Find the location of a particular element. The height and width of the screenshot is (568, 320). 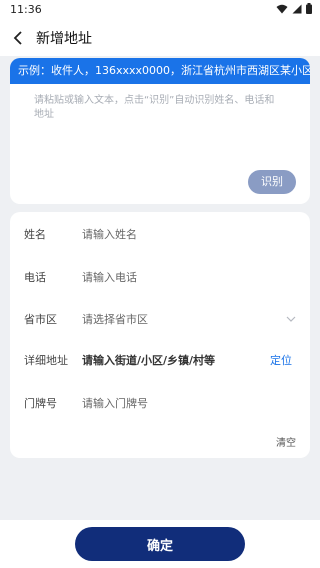

phone-input is located at coordinates (172, 277).